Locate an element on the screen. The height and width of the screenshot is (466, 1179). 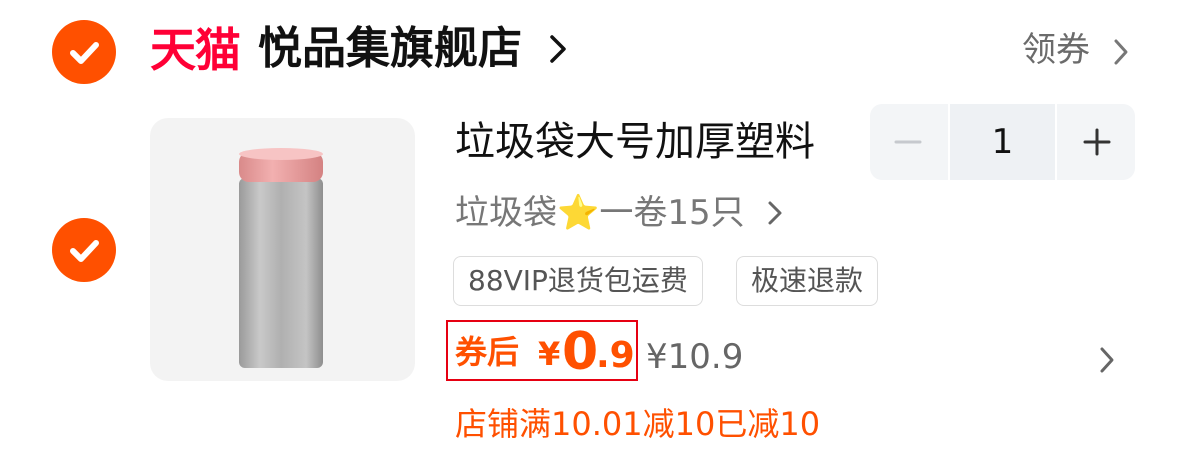
product-image is located at coordinates (282, 249).